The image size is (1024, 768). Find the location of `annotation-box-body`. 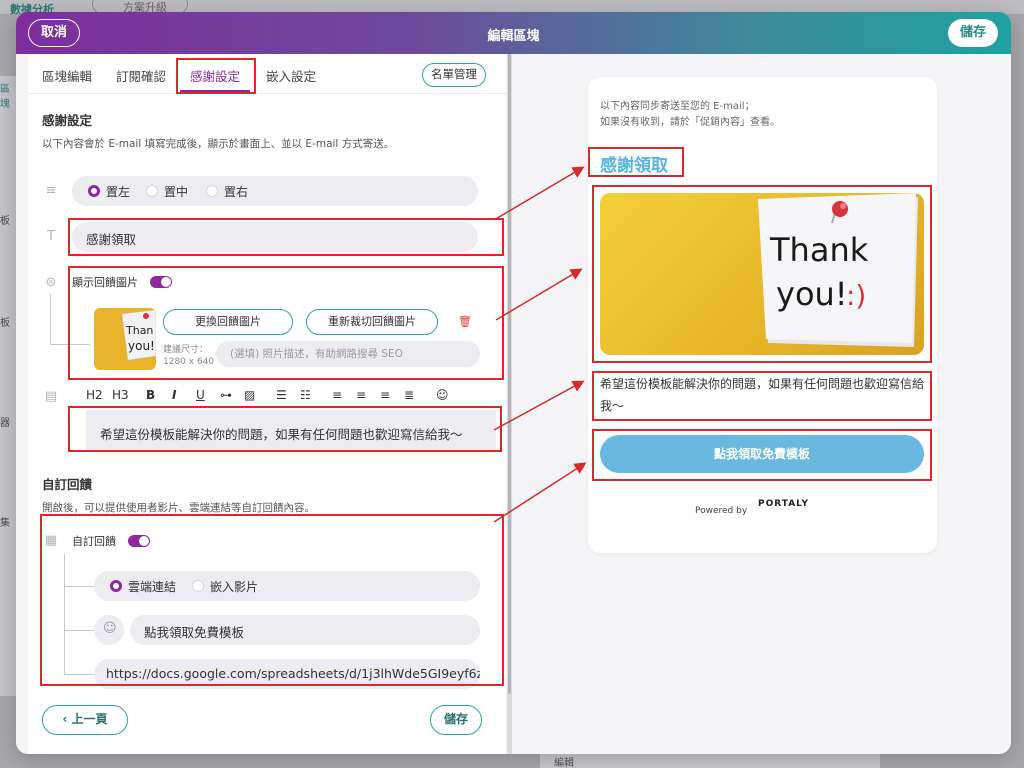

annotation-box-body is located at coordinates (285, 429).